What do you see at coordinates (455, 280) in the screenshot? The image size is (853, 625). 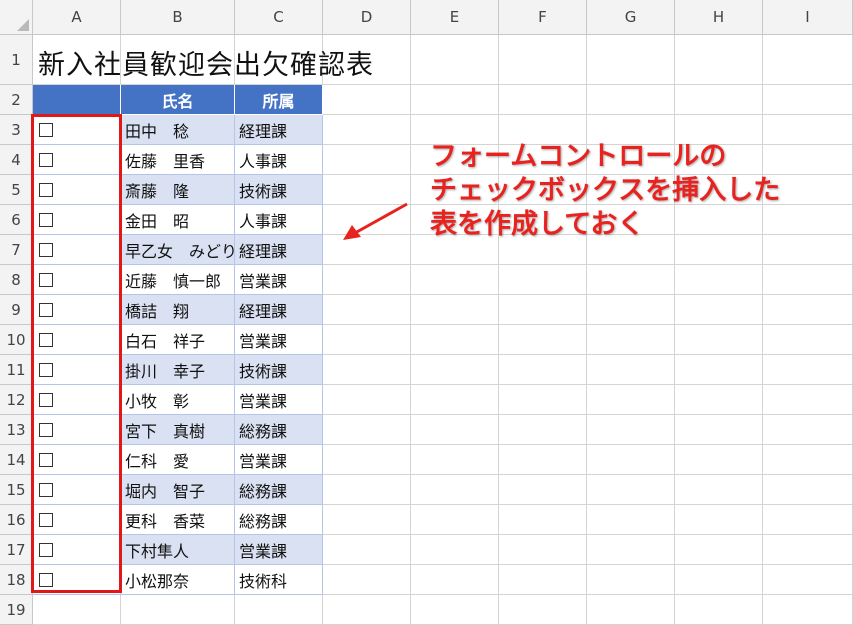 I see `cell-e8` at bounding box center [455, 280].